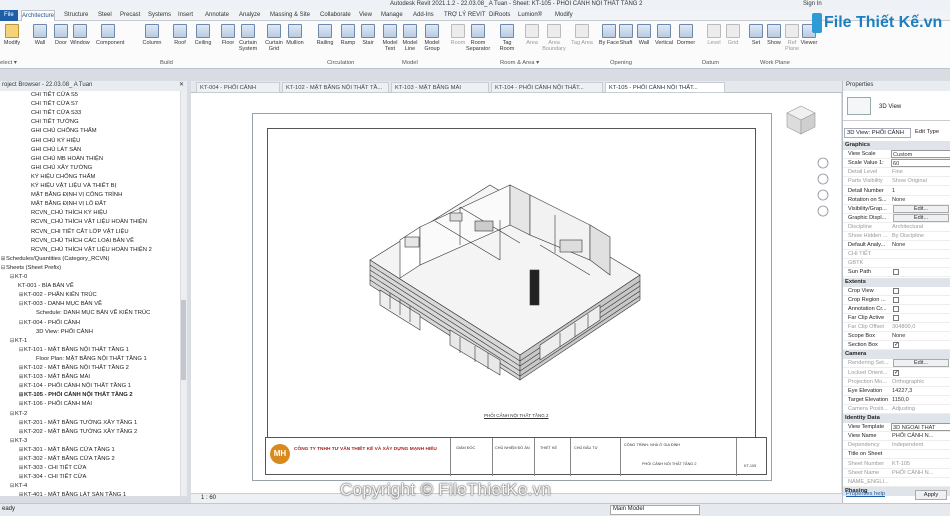  Describe the element at coordinates (69, 204) in the screenshot. I see `tree-item: MẶT BẰNG ĐỊNH VỊ LÔ ĐẤT` at that location.